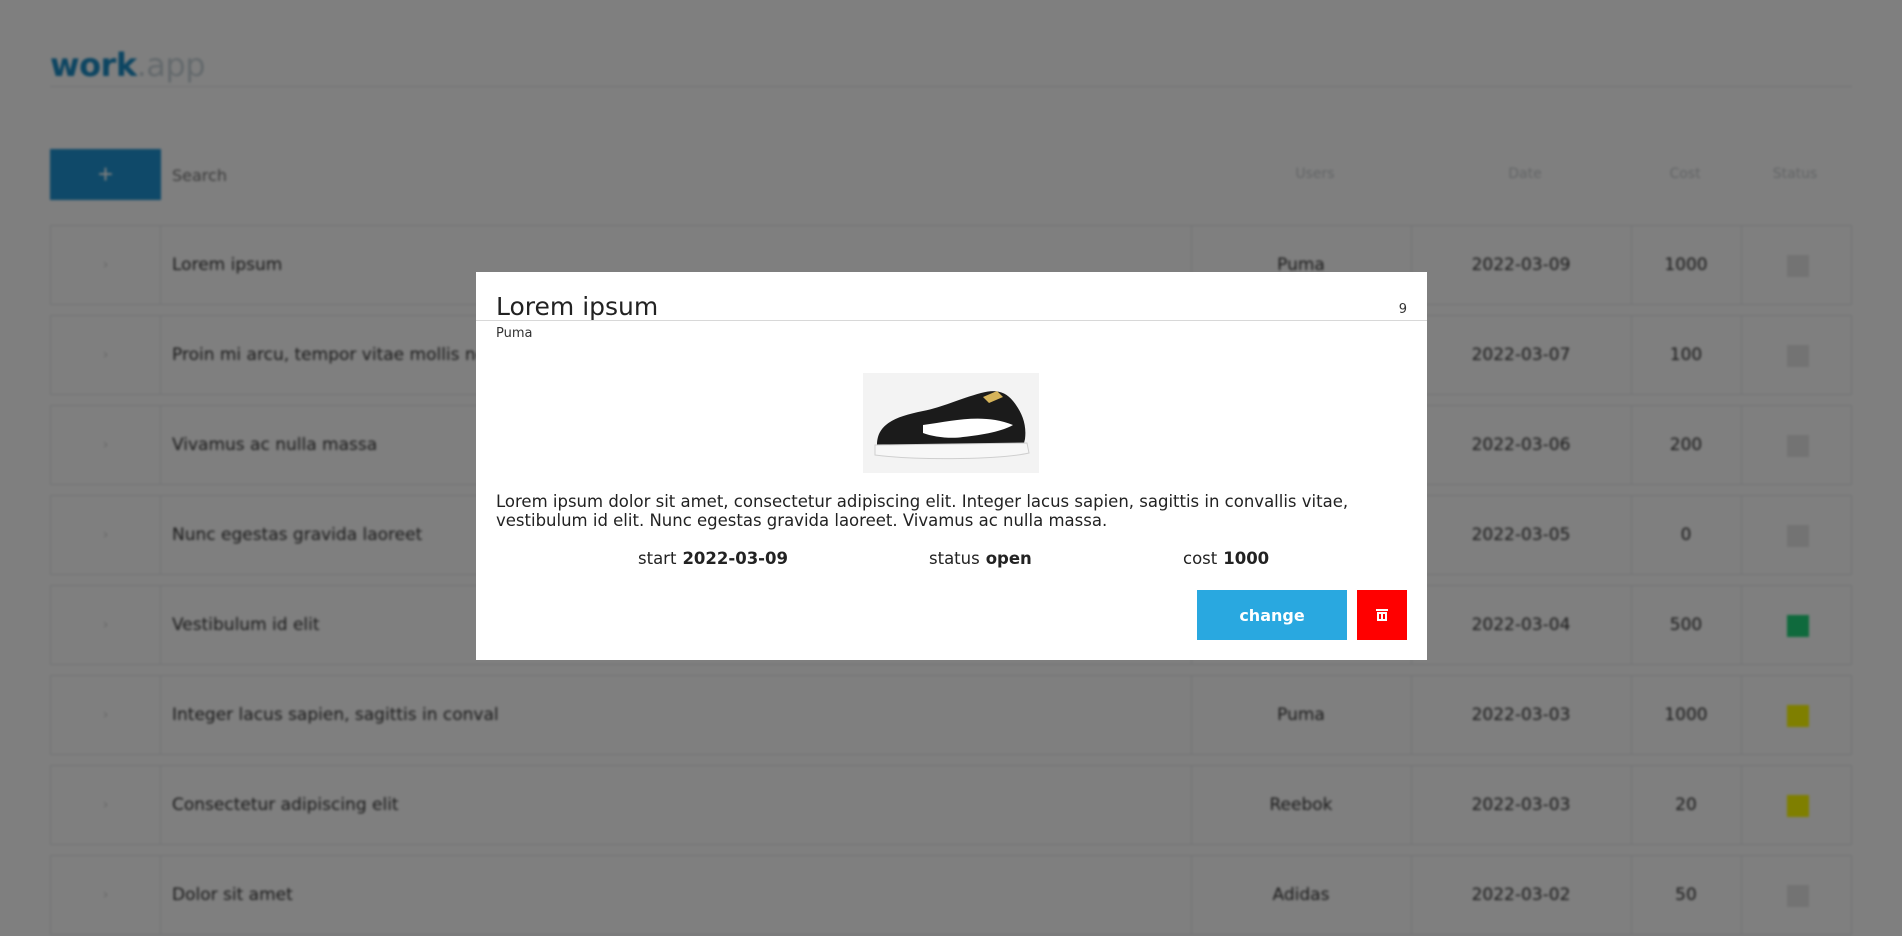 The image size is (1902, 936). I want to click on sneaker-icon, so click(952, 425).